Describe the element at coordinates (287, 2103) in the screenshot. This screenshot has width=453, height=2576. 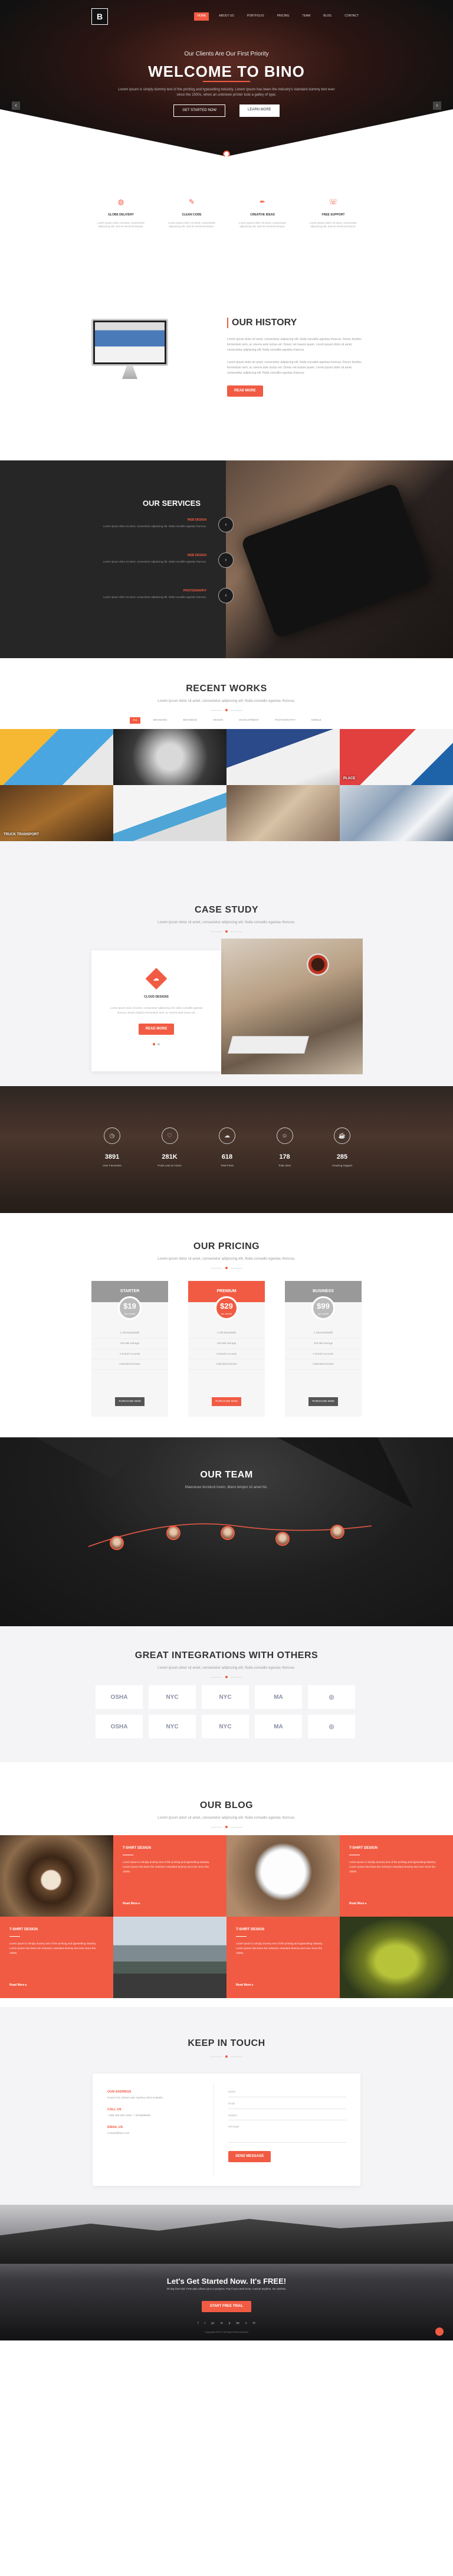
I see `email-field: Email` at that location.